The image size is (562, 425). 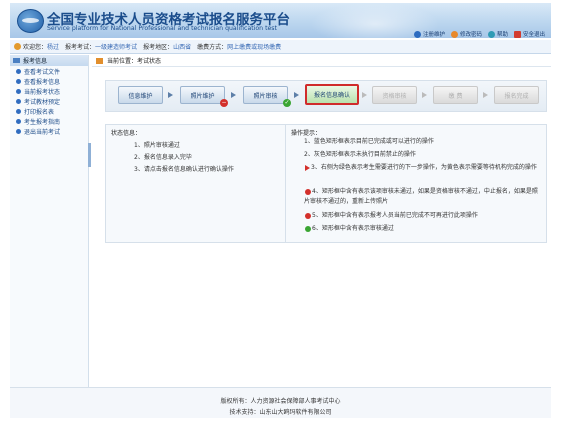 I want to click on sidebar-item-print-form: 打印报名表, so click(x=49, y=111).